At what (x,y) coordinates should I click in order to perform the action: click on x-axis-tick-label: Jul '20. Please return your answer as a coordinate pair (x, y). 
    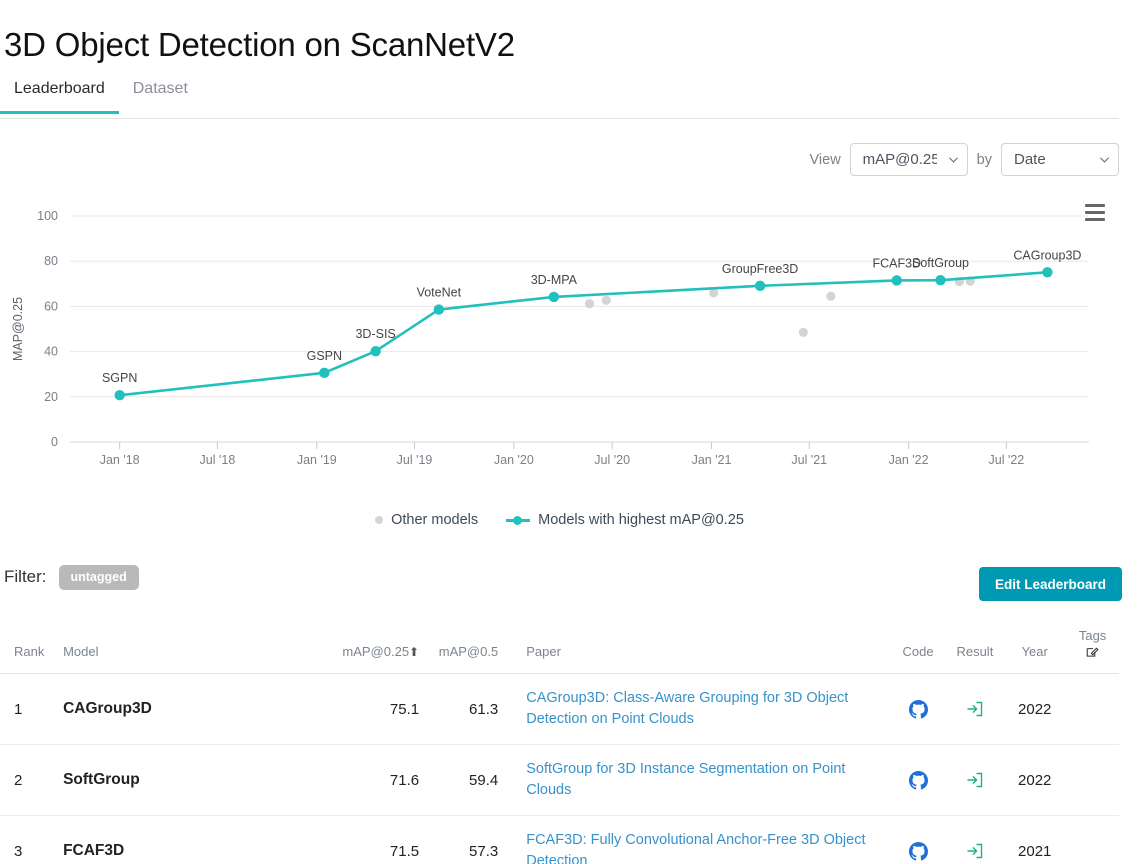
    Looking at the image, I should click on (612, 460).